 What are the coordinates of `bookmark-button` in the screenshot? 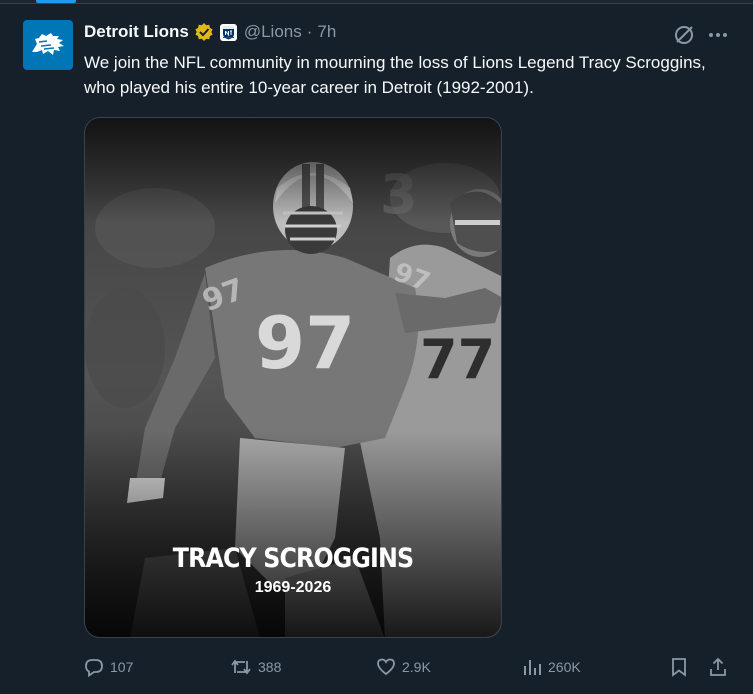 It's located at (679, 667).